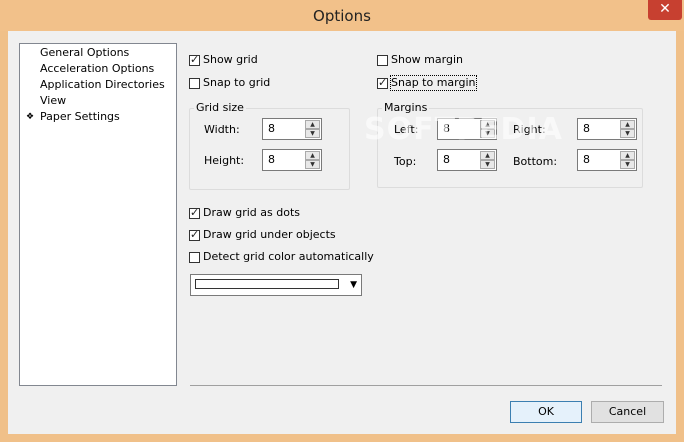  Describe the element at coordinates (467, 160) in the screenshot. I see `margin-top-spinner: 8 ▲ ▼` at that location.